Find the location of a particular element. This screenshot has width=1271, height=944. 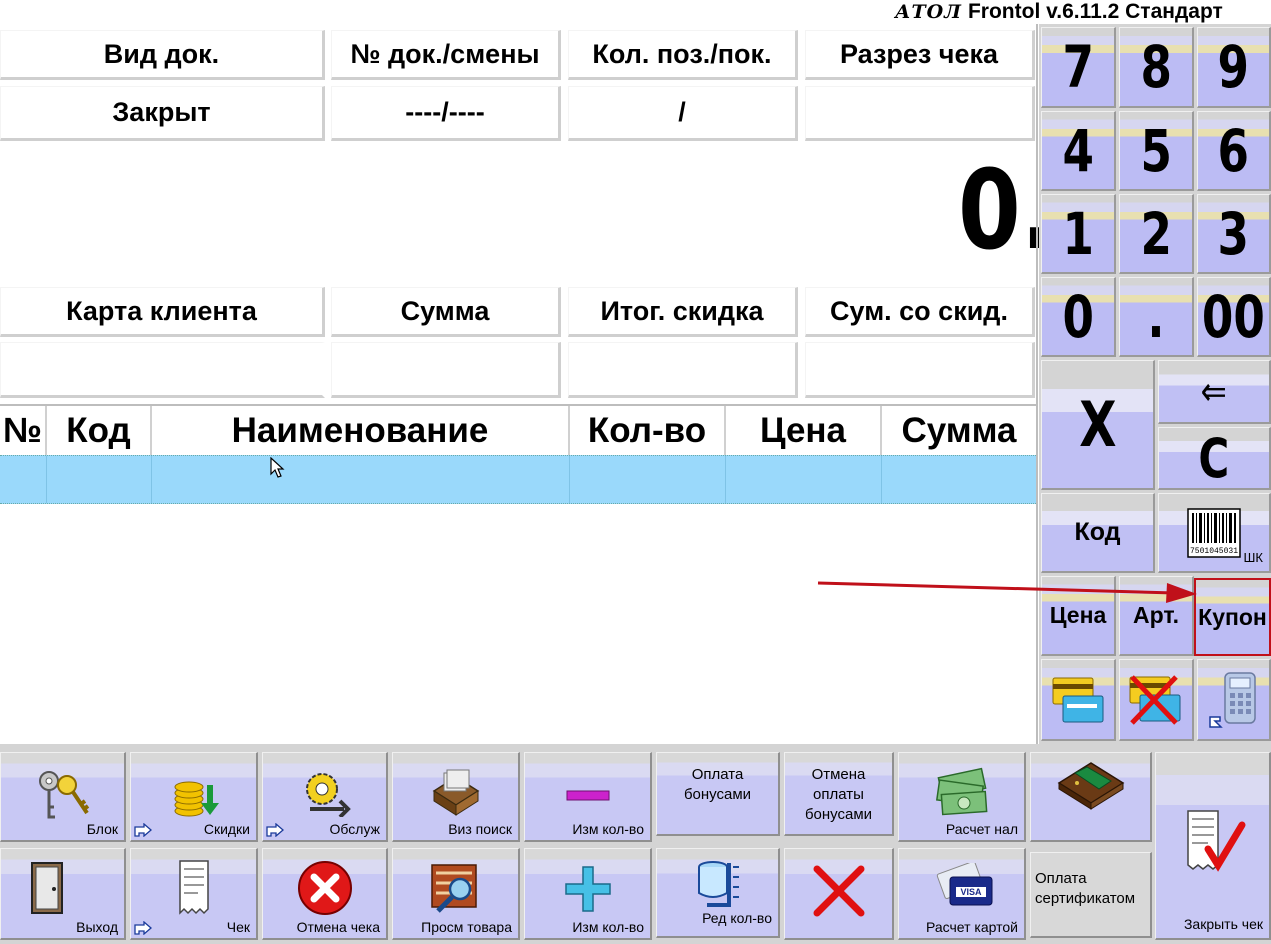

edit-qty-button: Ред кол-во is located at coordinates (718, 893).